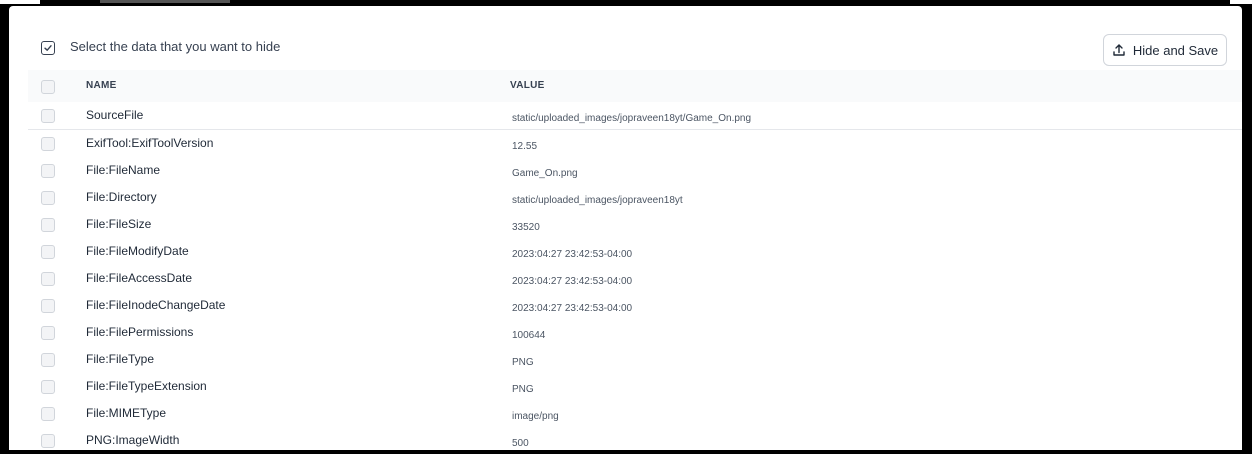 The width and height of the screenshot is (1252, 454). What do you see at coordinates (150, 143) in the screenshot?
I see `row-name: ExifTool:ExifToolVersion` at bounding box center [150, 143].